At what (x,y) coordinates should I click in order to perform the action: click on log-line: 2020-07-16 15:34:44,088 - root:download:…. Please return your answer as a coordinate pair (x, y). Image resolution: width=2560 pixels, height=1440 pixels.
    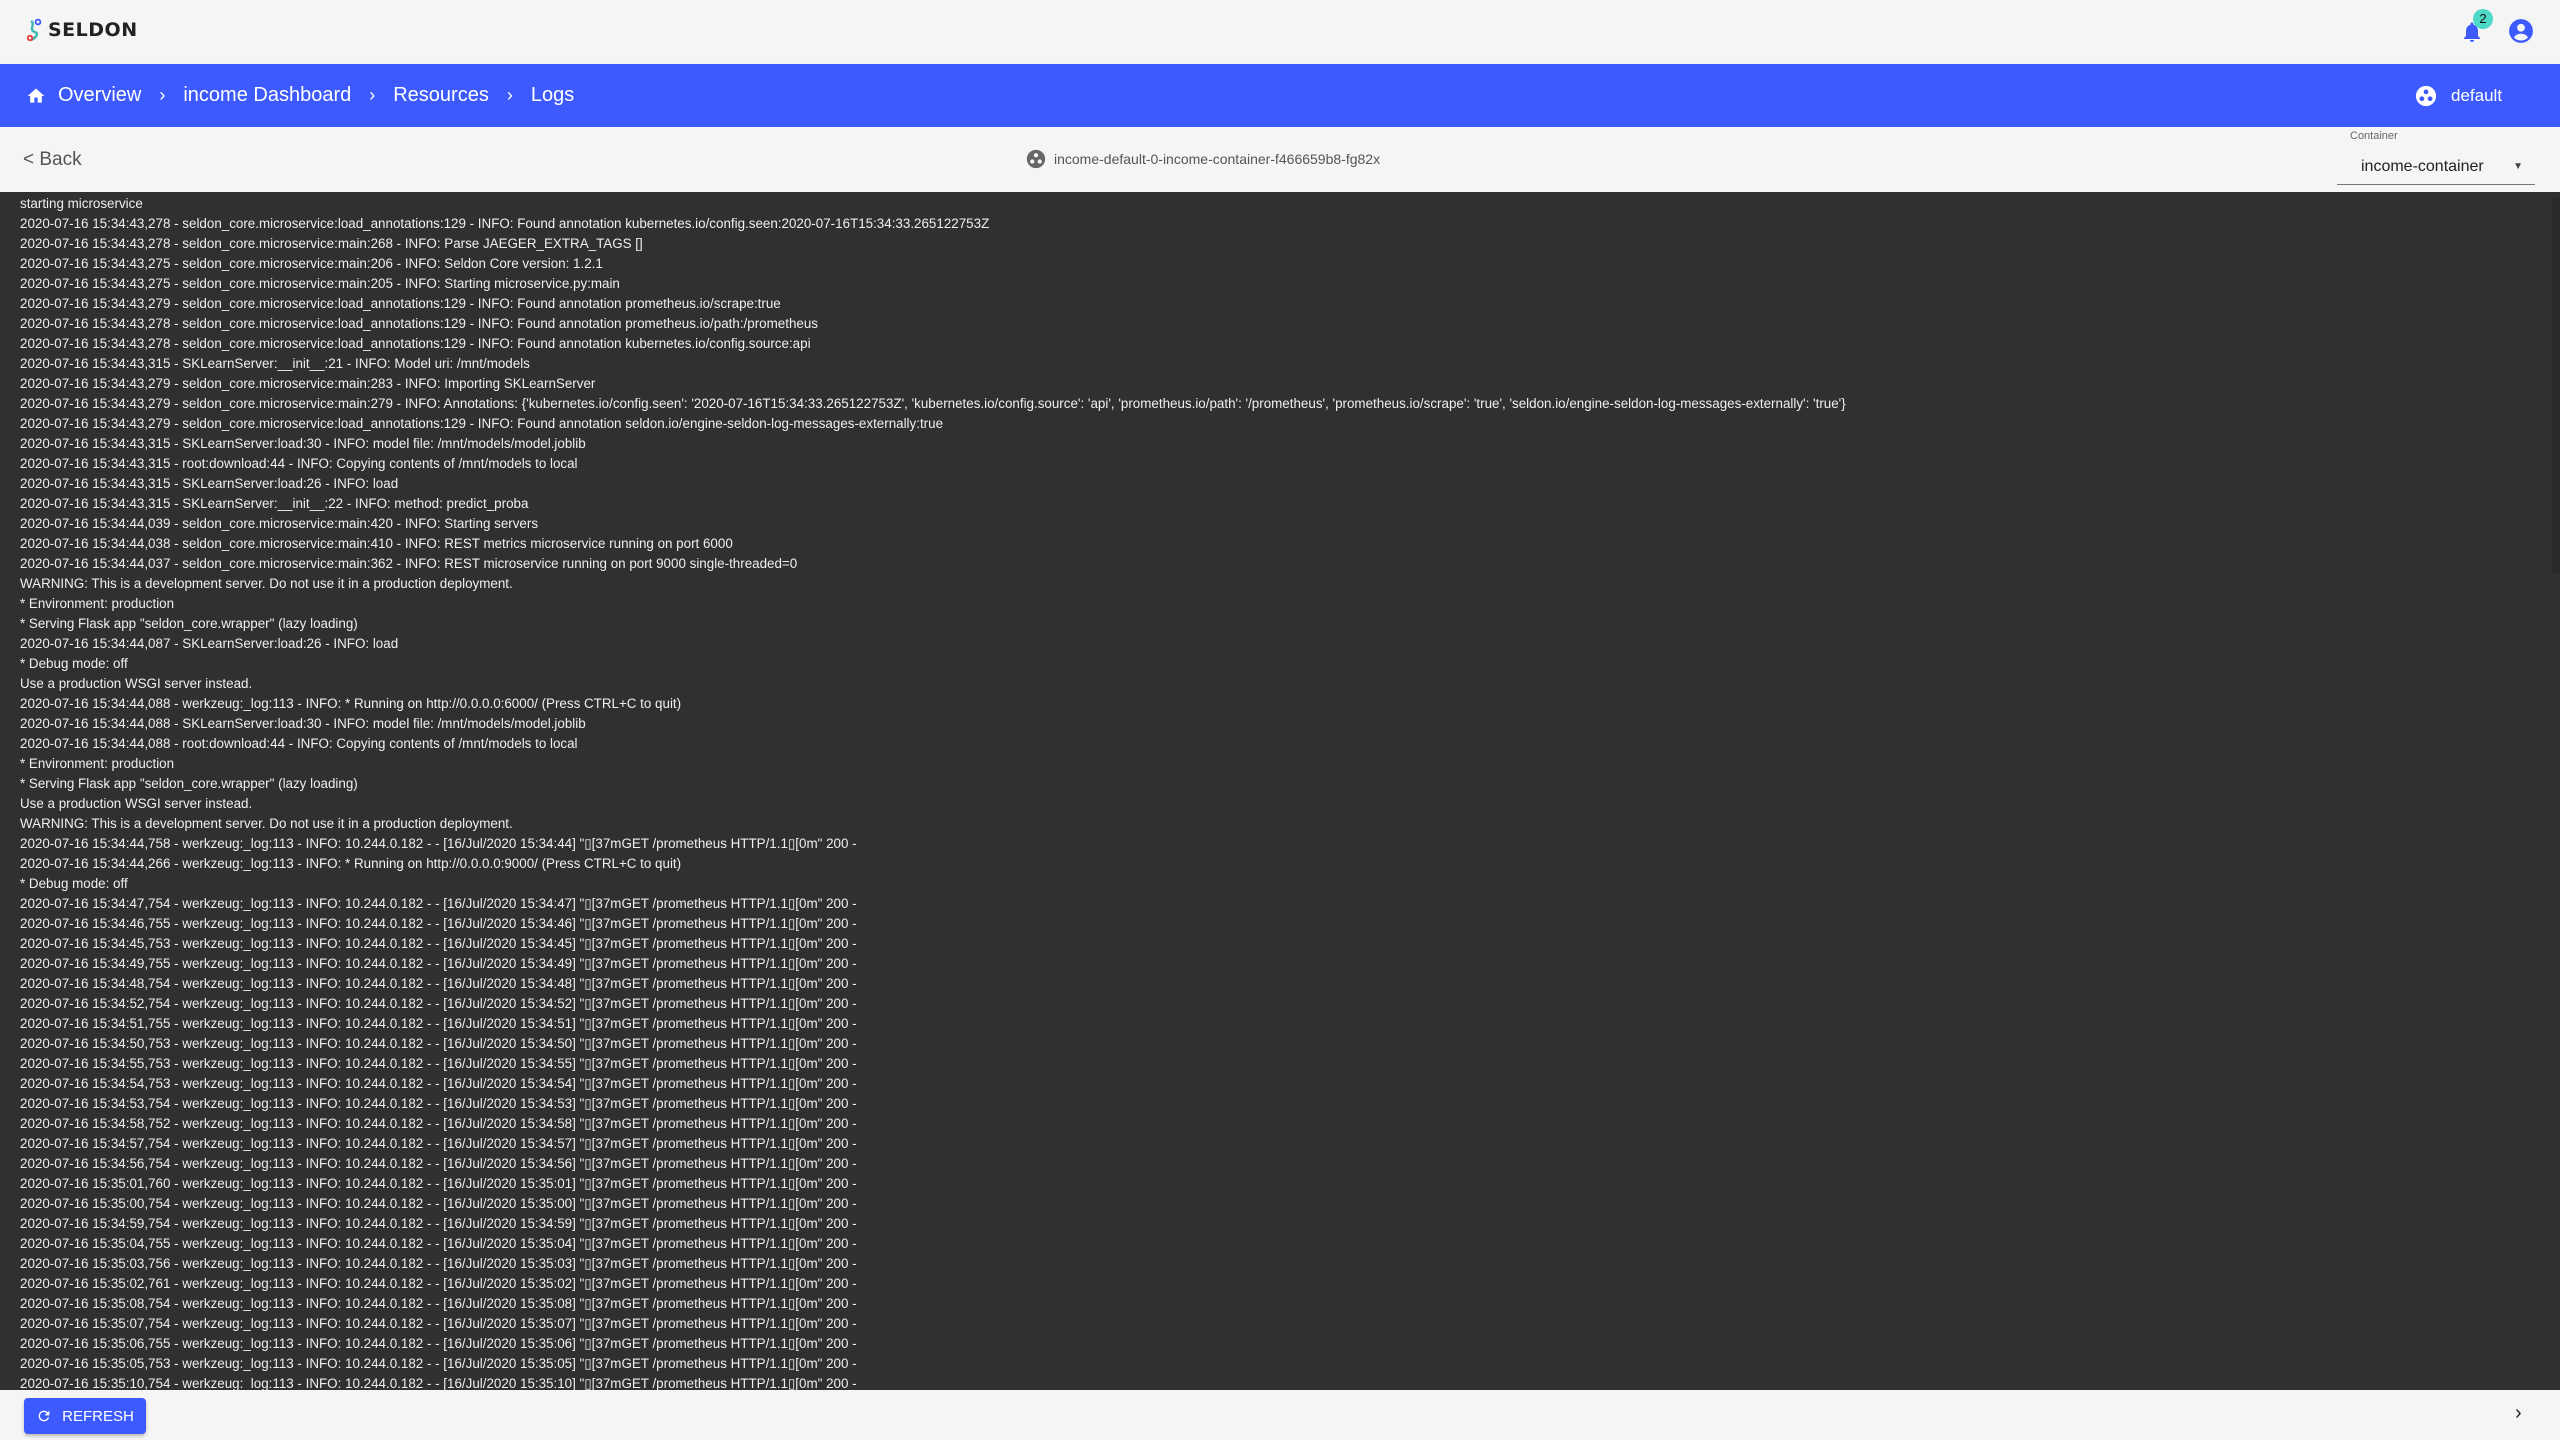
    Looking at the image, I should click on (299, 743).